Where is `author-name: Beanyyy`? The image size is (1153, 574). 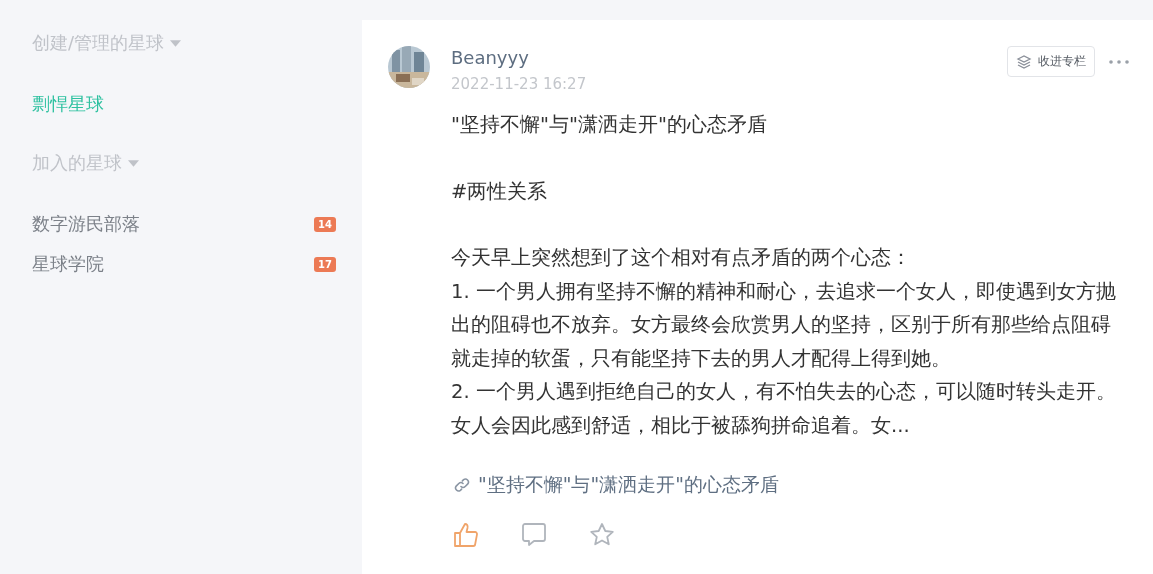
author-name: Beanyyy is located at coordinates (729, 58).